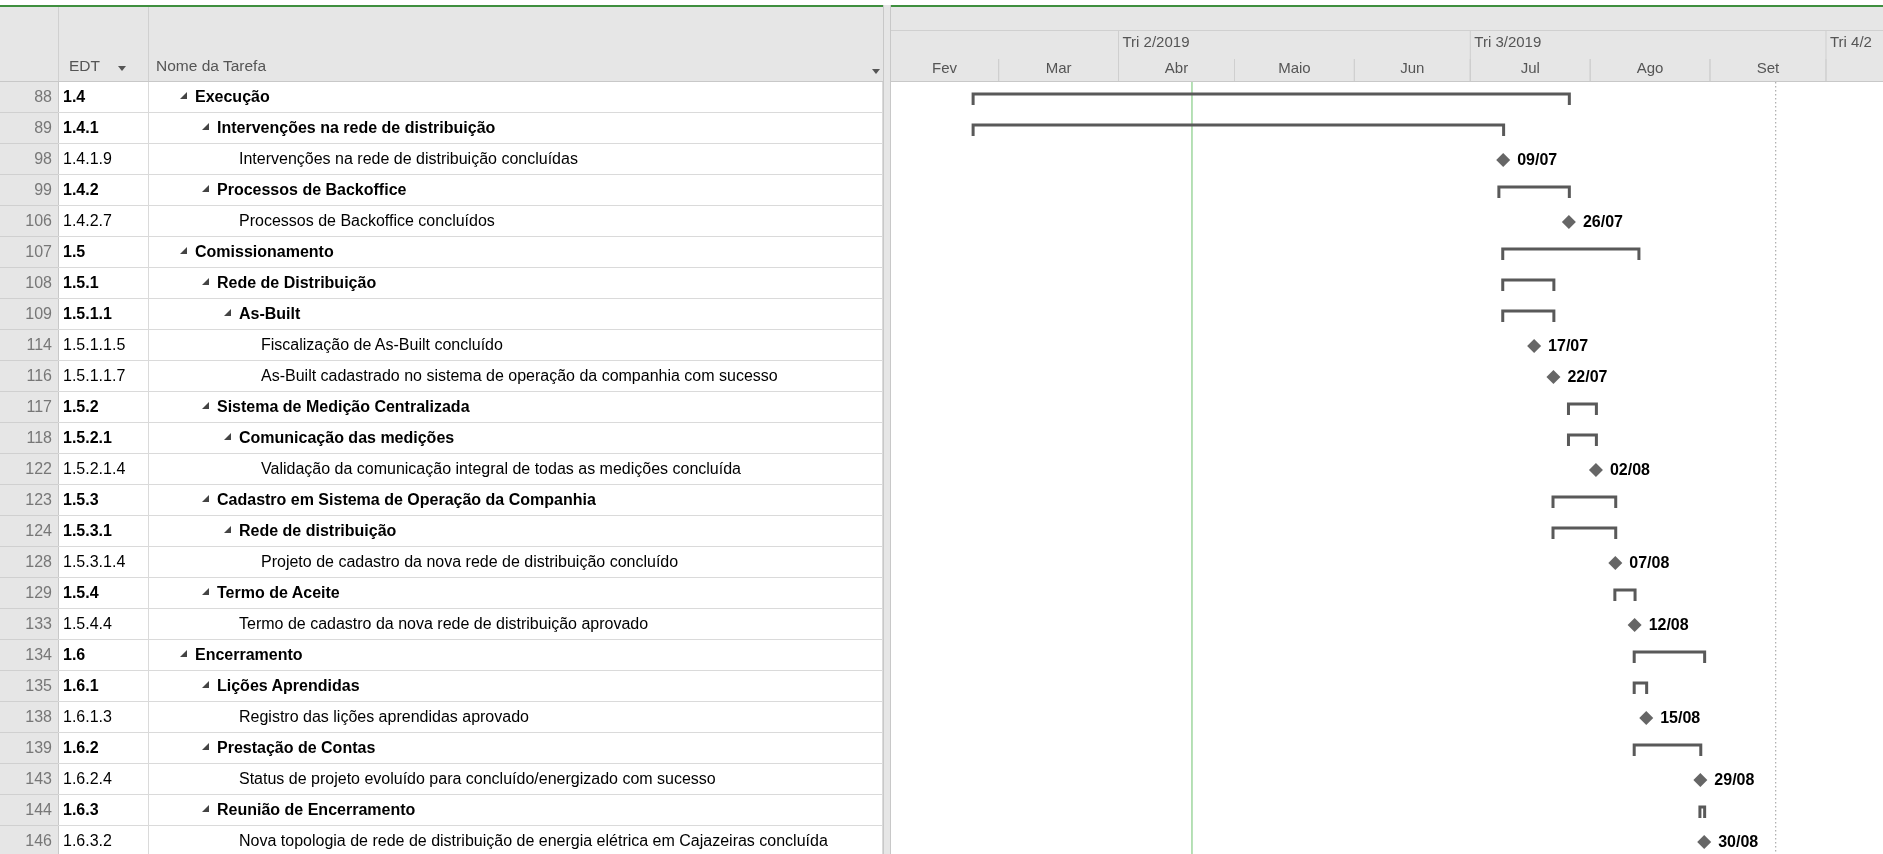  What do you see at coordinates (103, 840) in the screenshot?
I see `wbs-cell: 1.6.3.2` at bounding box center [103, 840].